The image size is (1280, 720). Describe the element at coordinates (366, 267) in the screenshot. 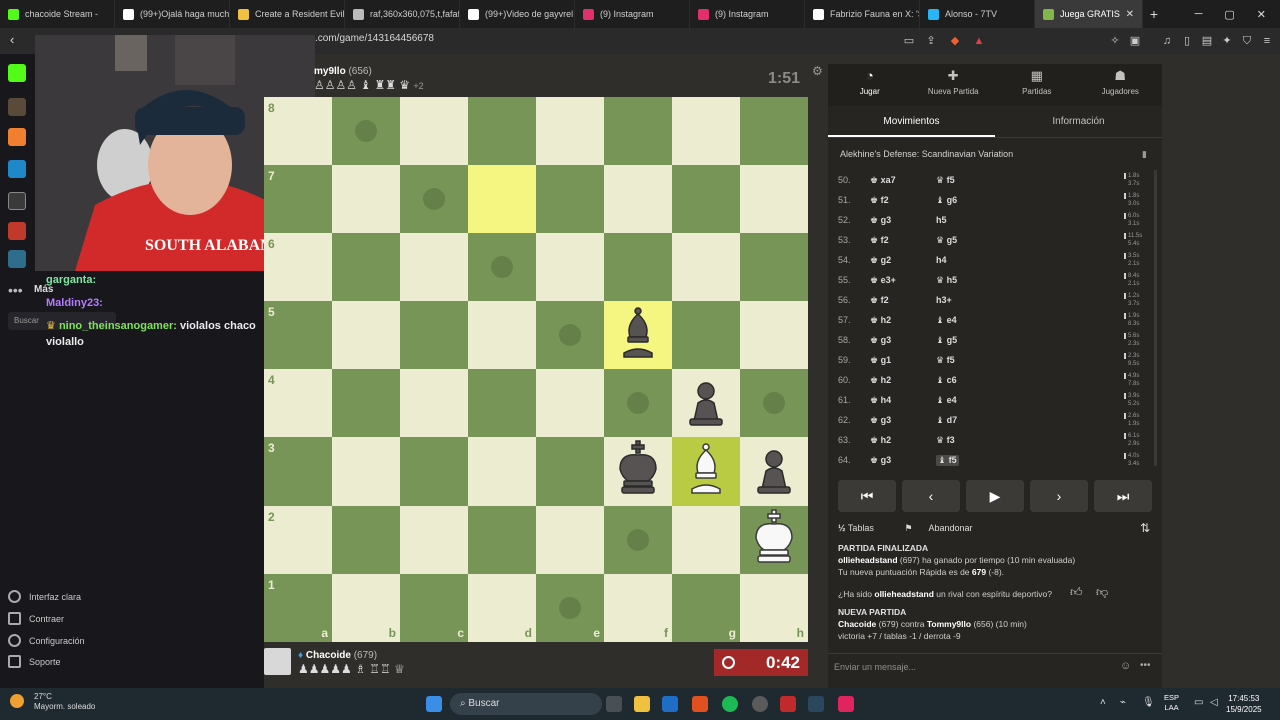

I see `board-square-b6` at that location.